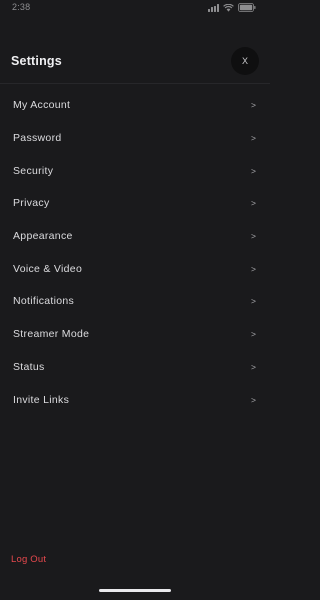 The width and height of the screenshot is (320, 600). Describe the element at coordinates (135, 399) in the screenshot. I see `menu-item-invite-links: Invite Links >` at that location.